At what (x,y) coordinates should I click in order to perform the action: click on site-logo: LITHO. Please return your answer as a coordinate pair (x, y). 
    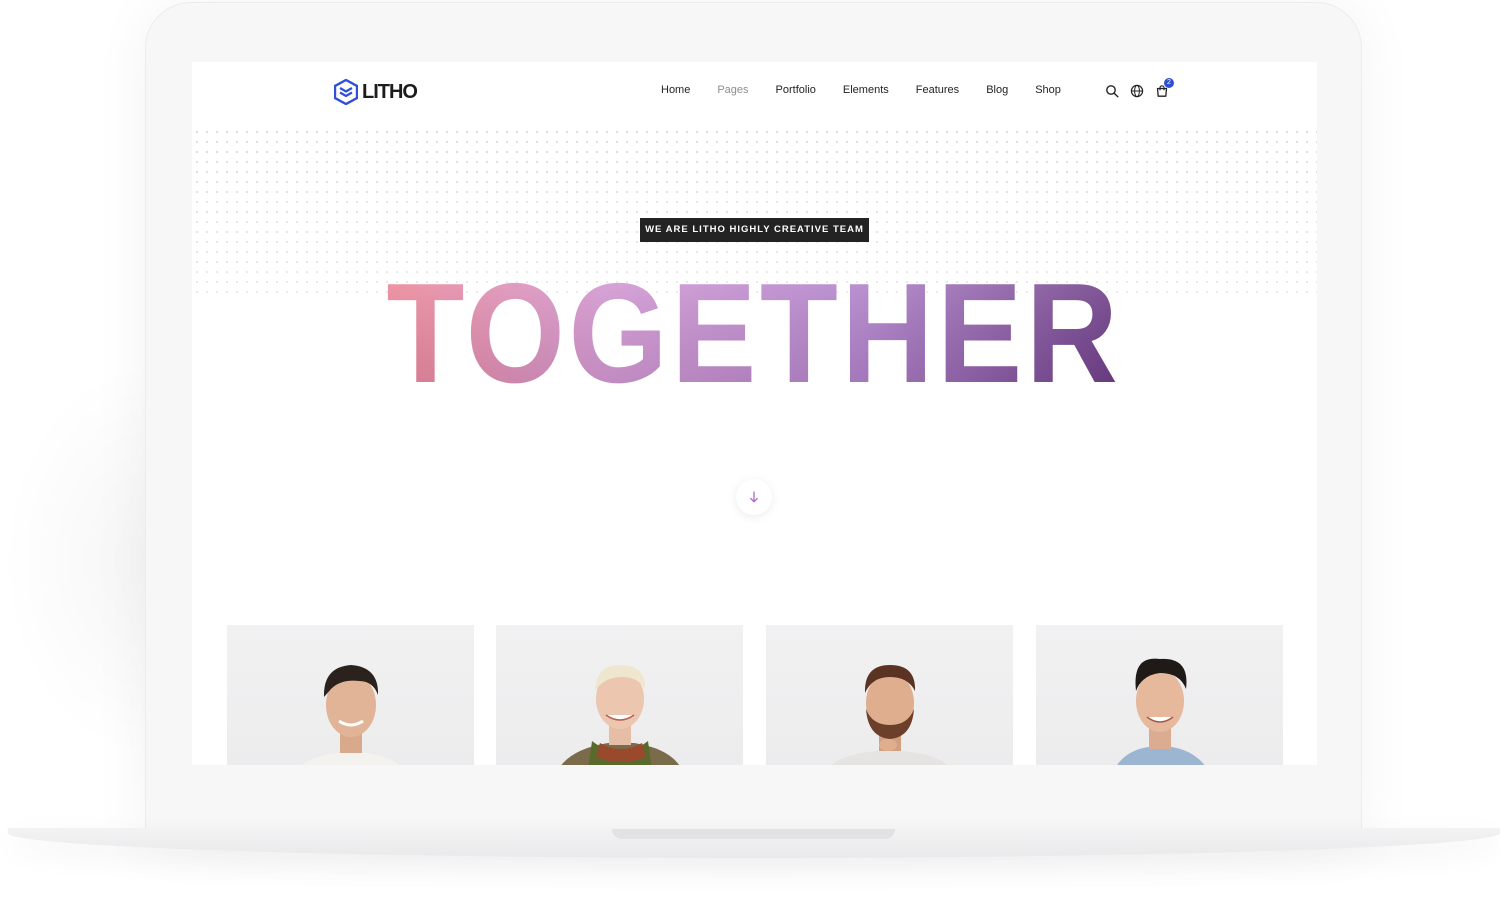
    Looking at the image, I should click on (376, 92).